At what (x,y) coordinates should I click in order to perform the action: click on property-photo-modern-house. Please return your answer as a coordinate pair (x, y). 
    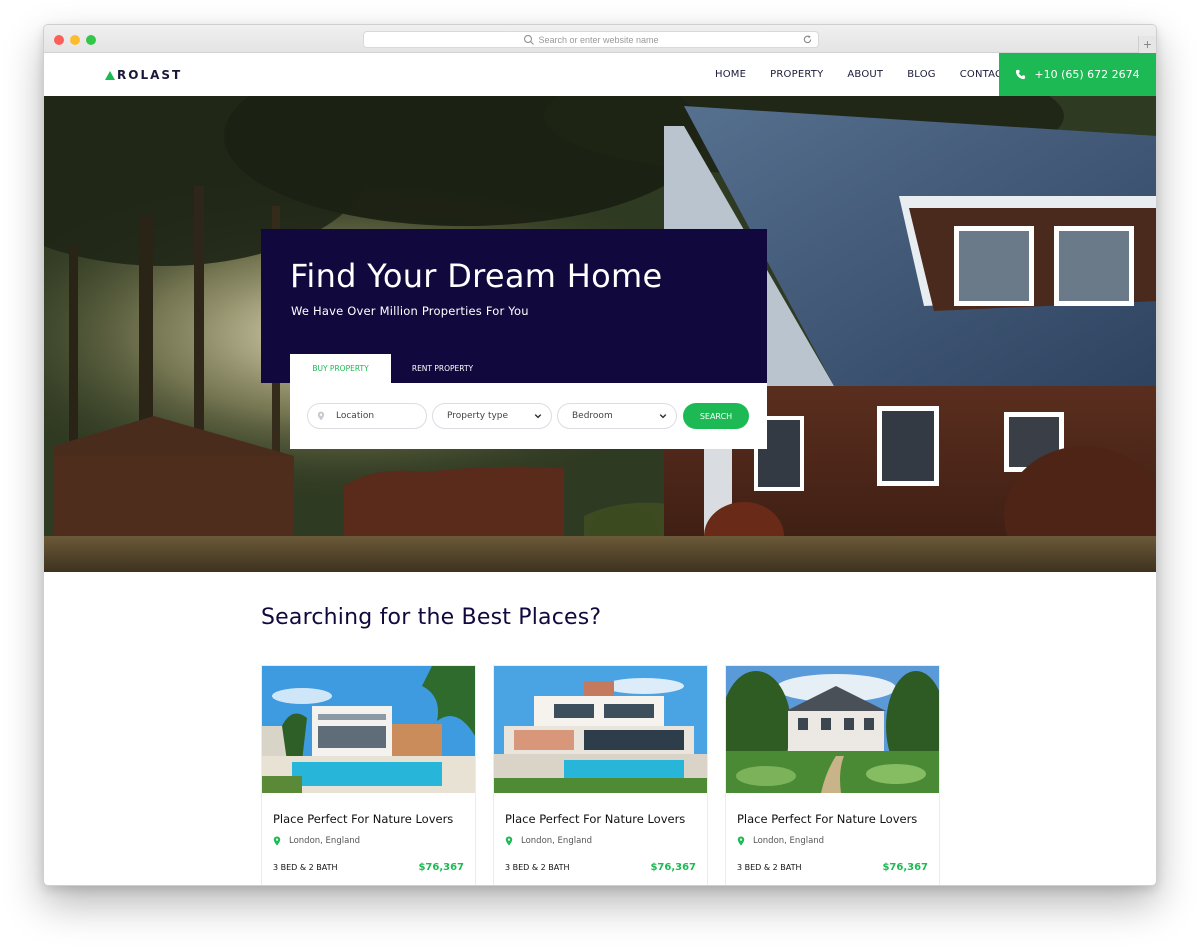
    Looking at the image, I should click on (600, 729).